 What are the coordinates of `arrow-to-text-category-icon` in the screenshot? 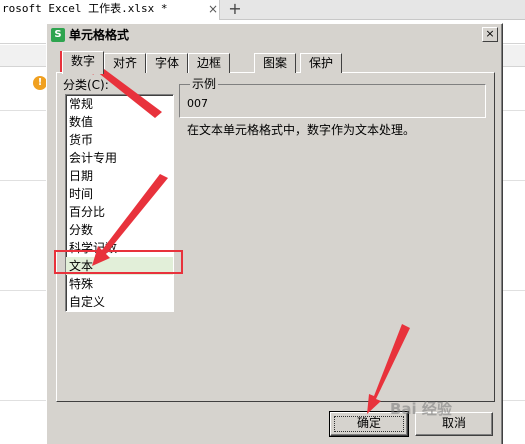 It's located at (130, 220).